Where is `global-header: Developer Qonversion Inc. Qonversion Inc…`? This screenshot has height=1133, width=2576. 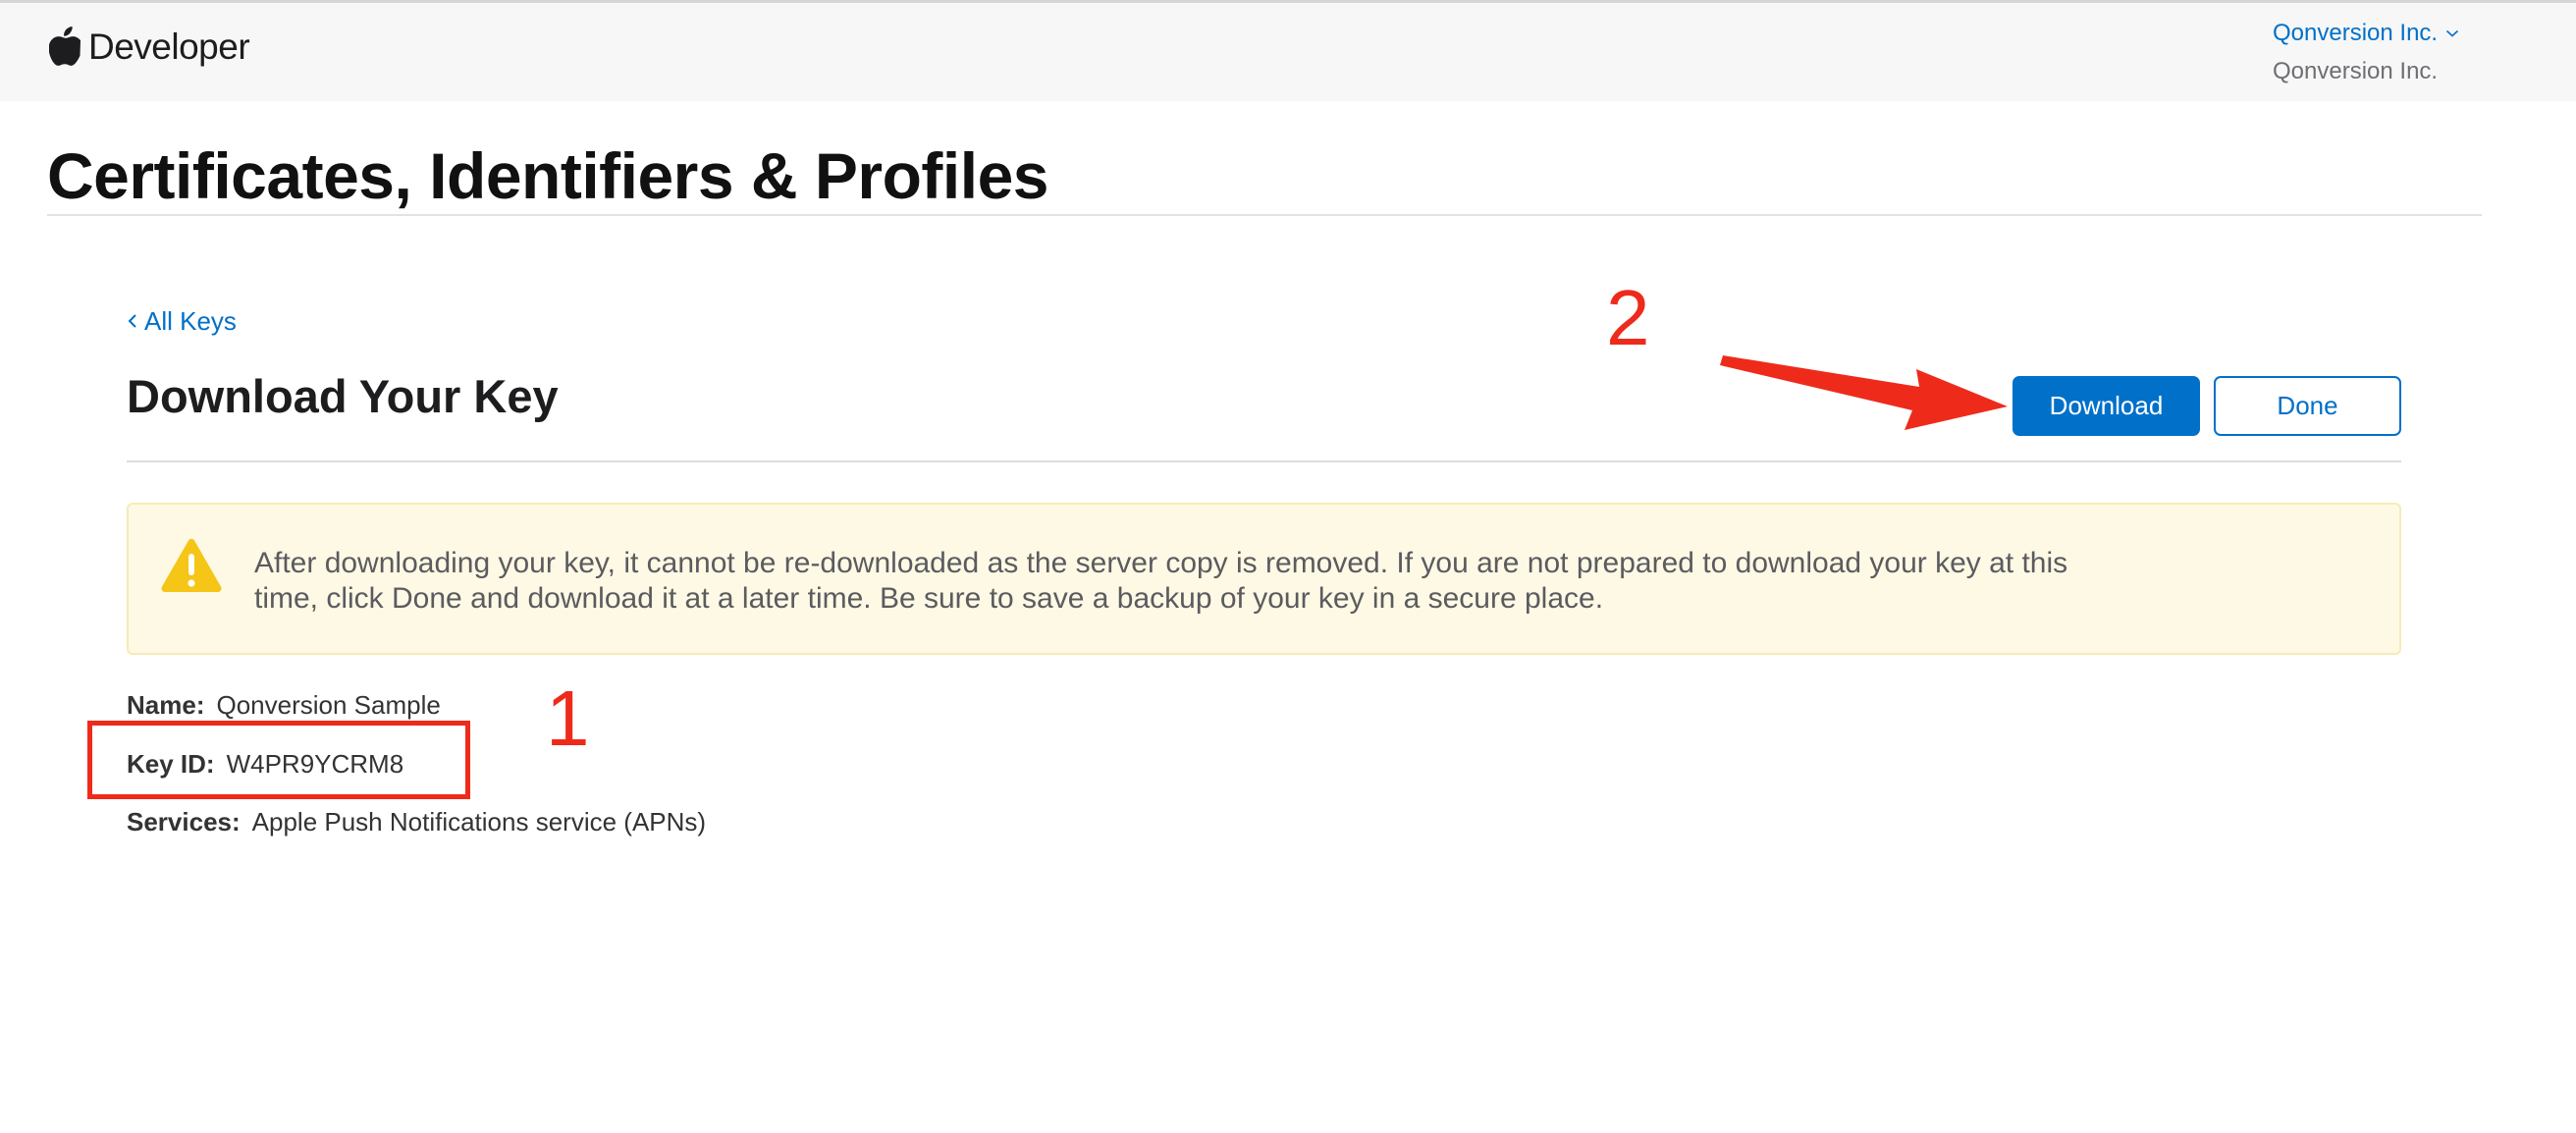 global-header: Developer Qonversion Inc. Qonversion Inc… is located at coordinates (1288, 50).